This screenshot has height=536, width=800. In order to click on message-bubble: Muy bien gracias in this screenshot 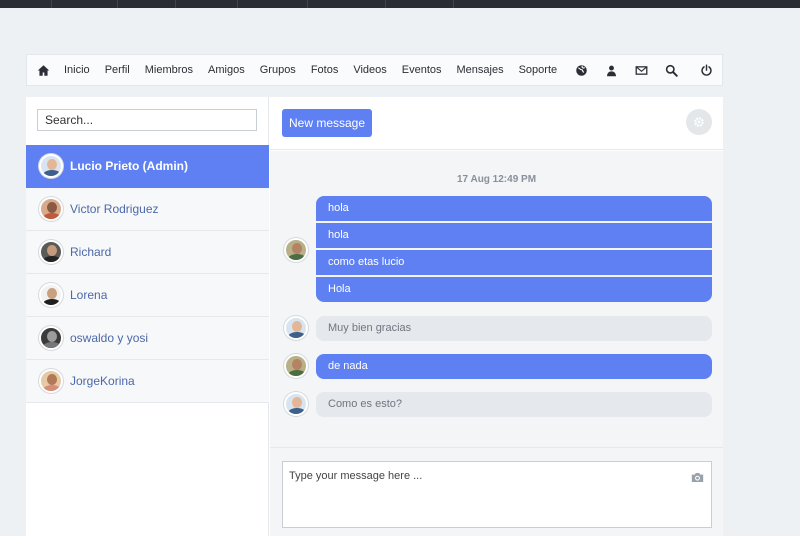, I will do `click(514, 328)`.